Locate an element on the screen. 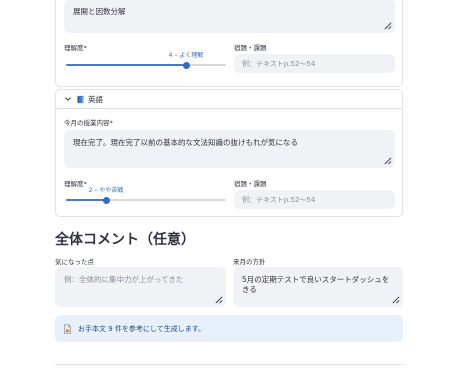 This screenshot has height=380, width=460. english-content-textarea: 現在完了。現在完了以前の基本的な文法知識の抜けもれが気になる is located at coordinates (229, 149).